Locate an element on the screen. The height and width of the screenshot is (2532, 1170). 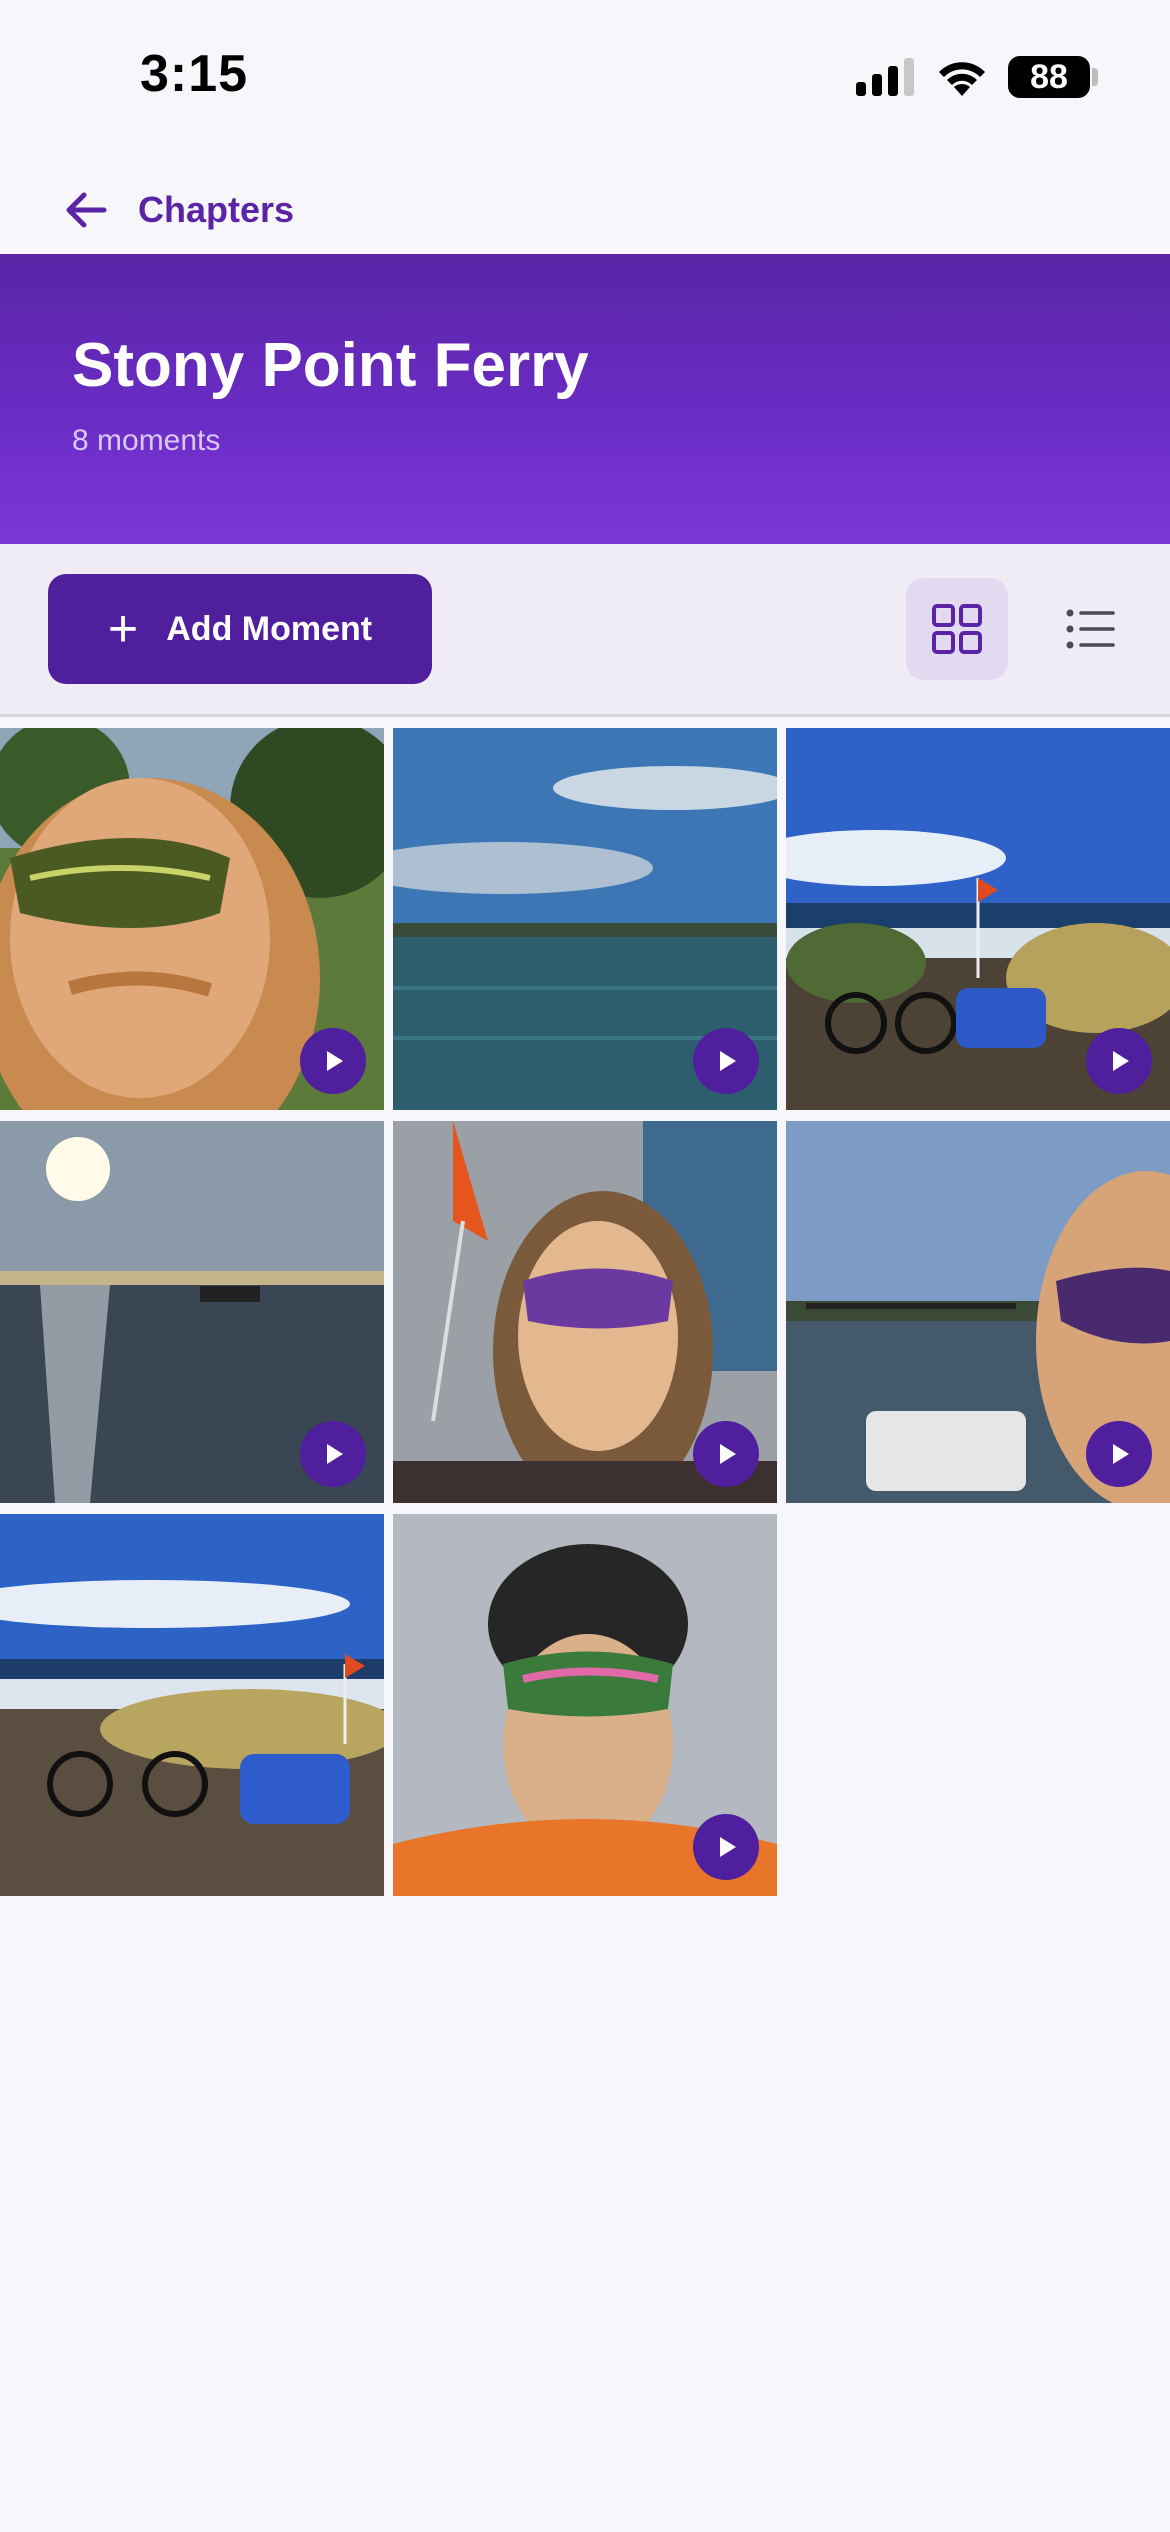
wifi-icon is located at coordinates (962, 79).